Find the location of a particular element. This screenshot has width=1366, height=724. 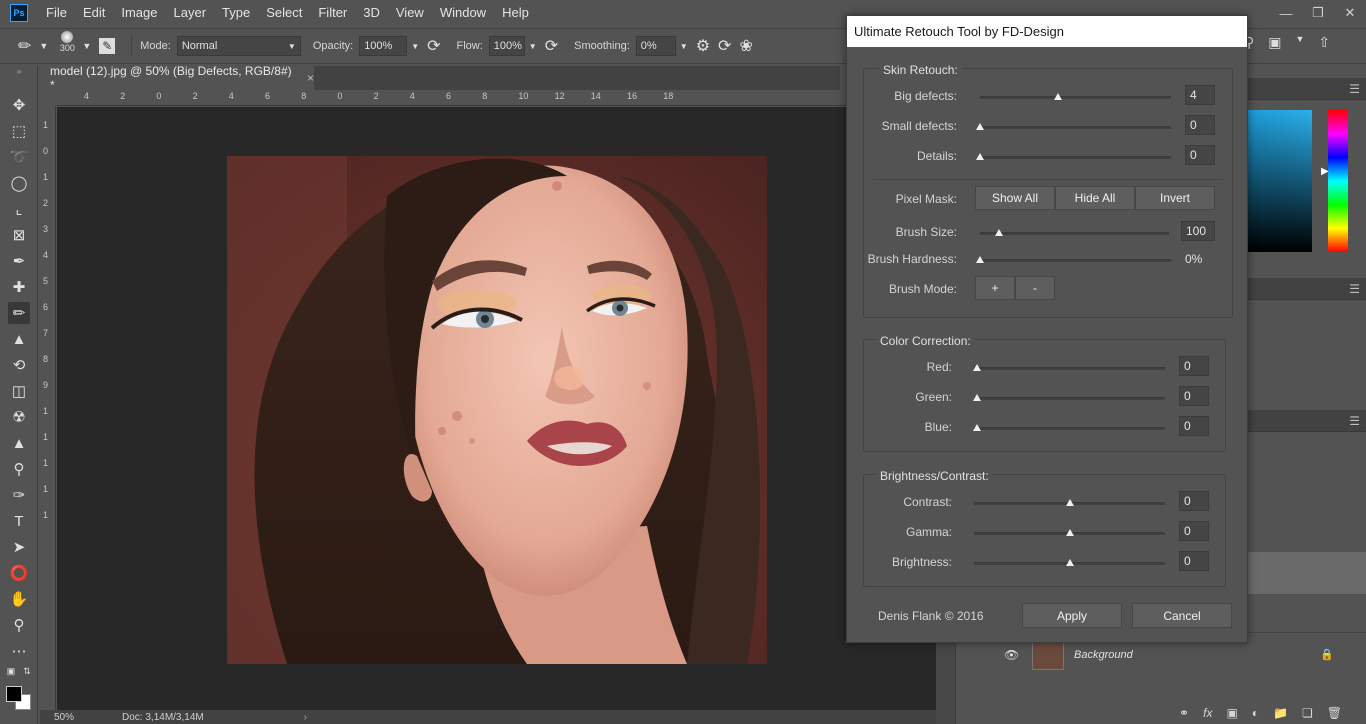

close-tab-icon: × is located at coordinates (310, 78).